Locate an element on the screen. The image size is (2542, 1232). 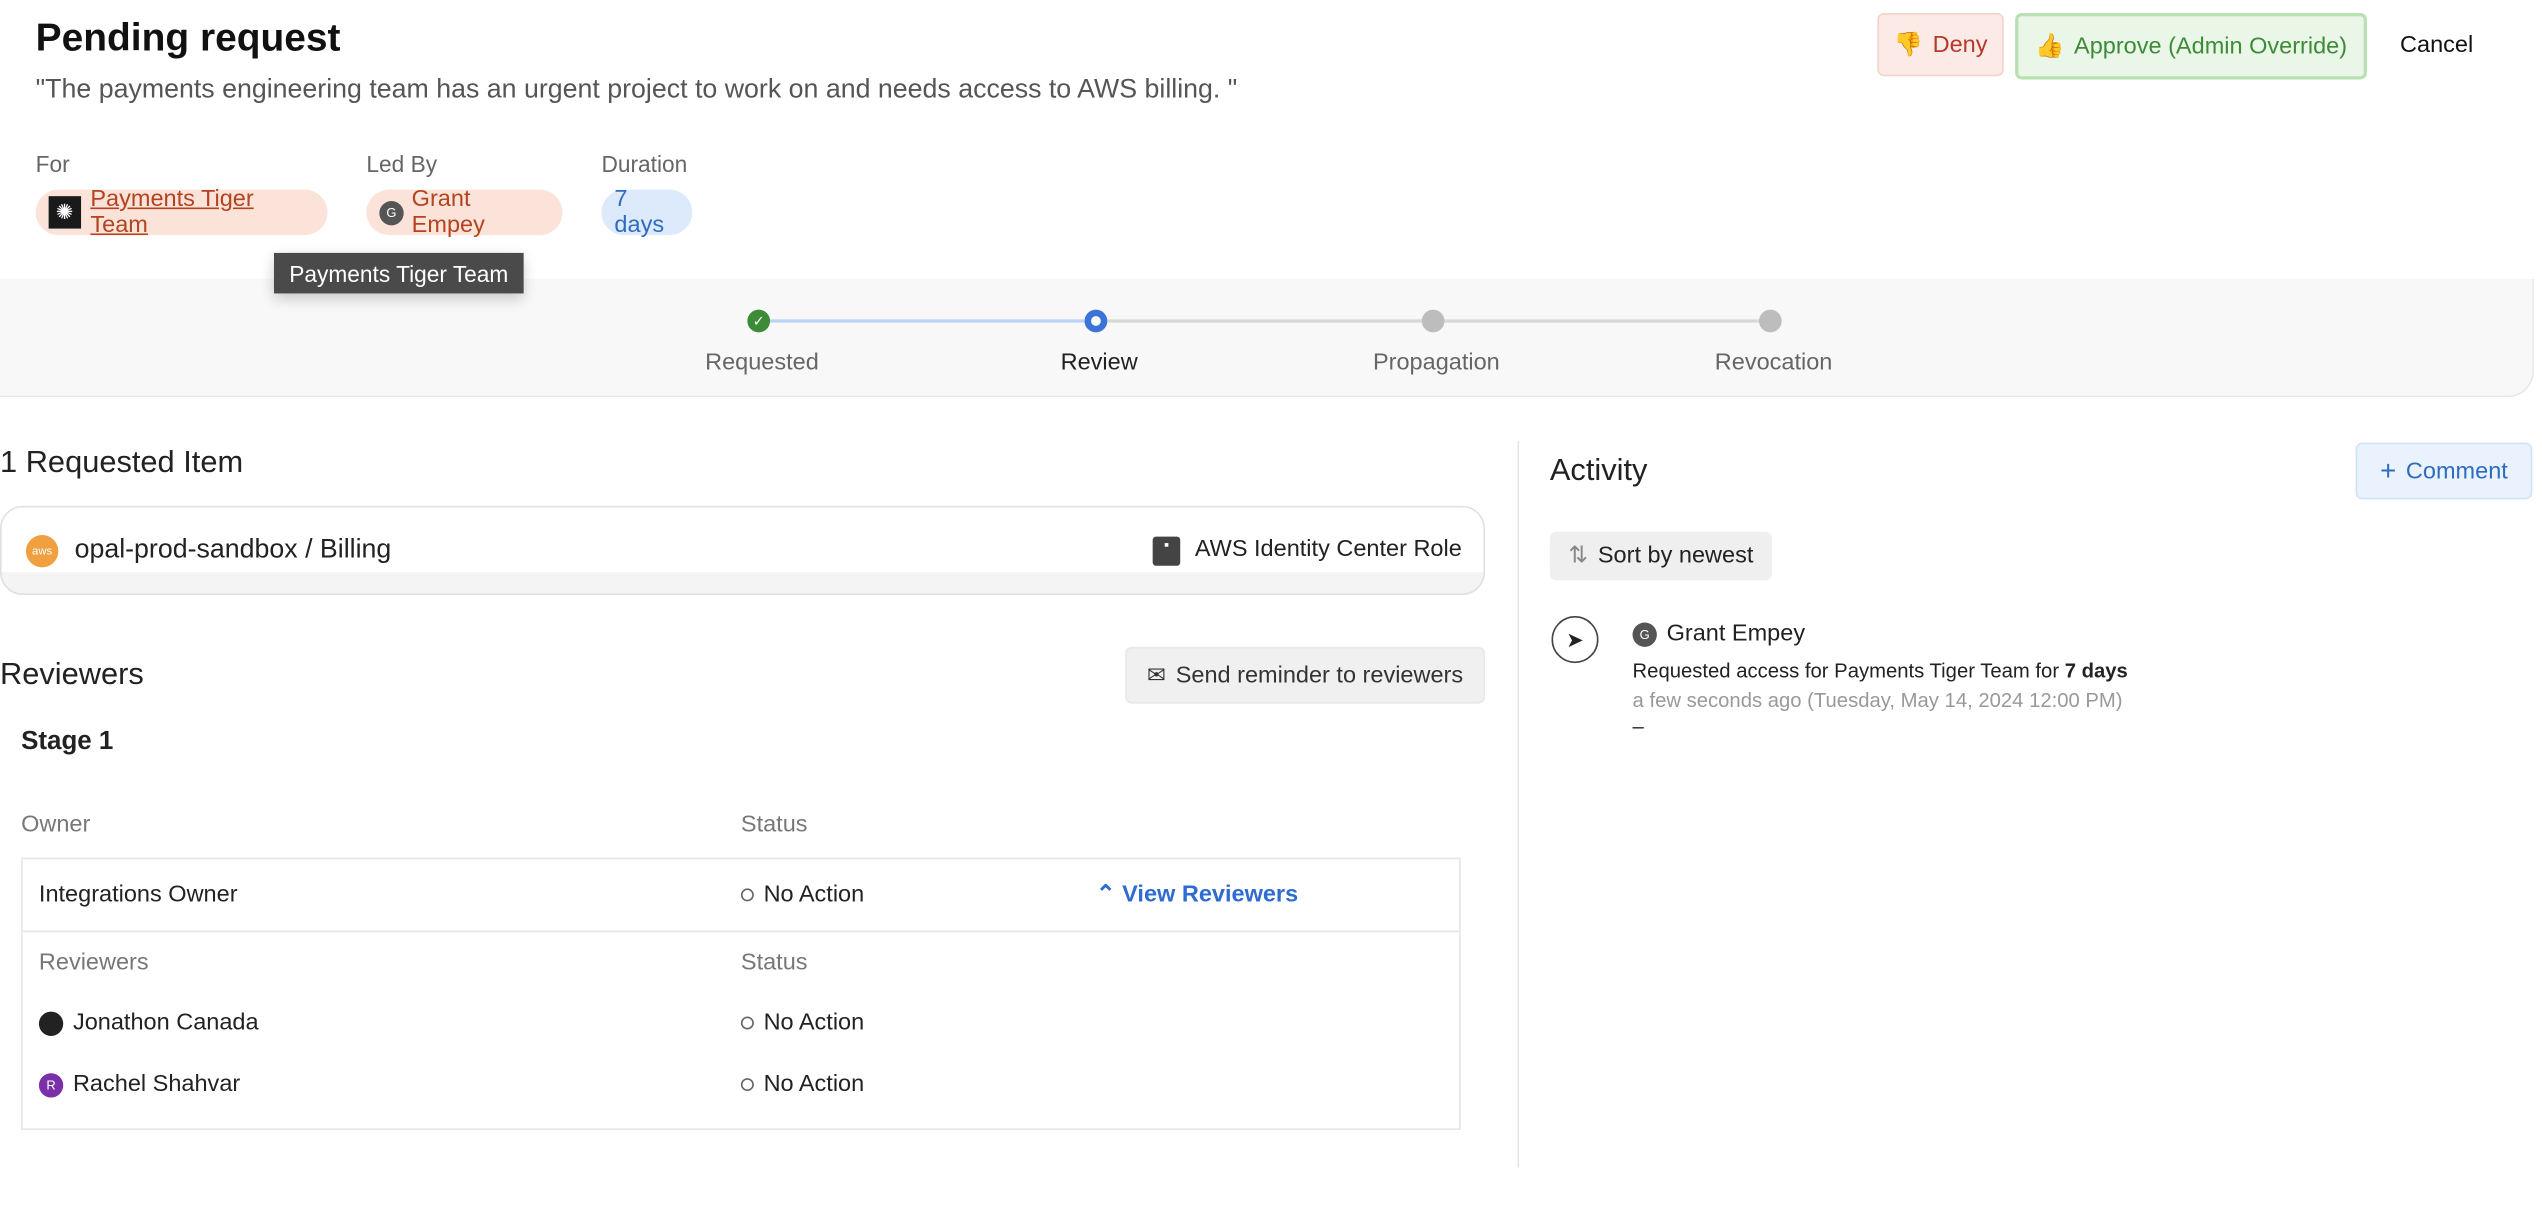
approve-button: 👍 Approve (Admin Override) is located at coordinates (2191, 46).